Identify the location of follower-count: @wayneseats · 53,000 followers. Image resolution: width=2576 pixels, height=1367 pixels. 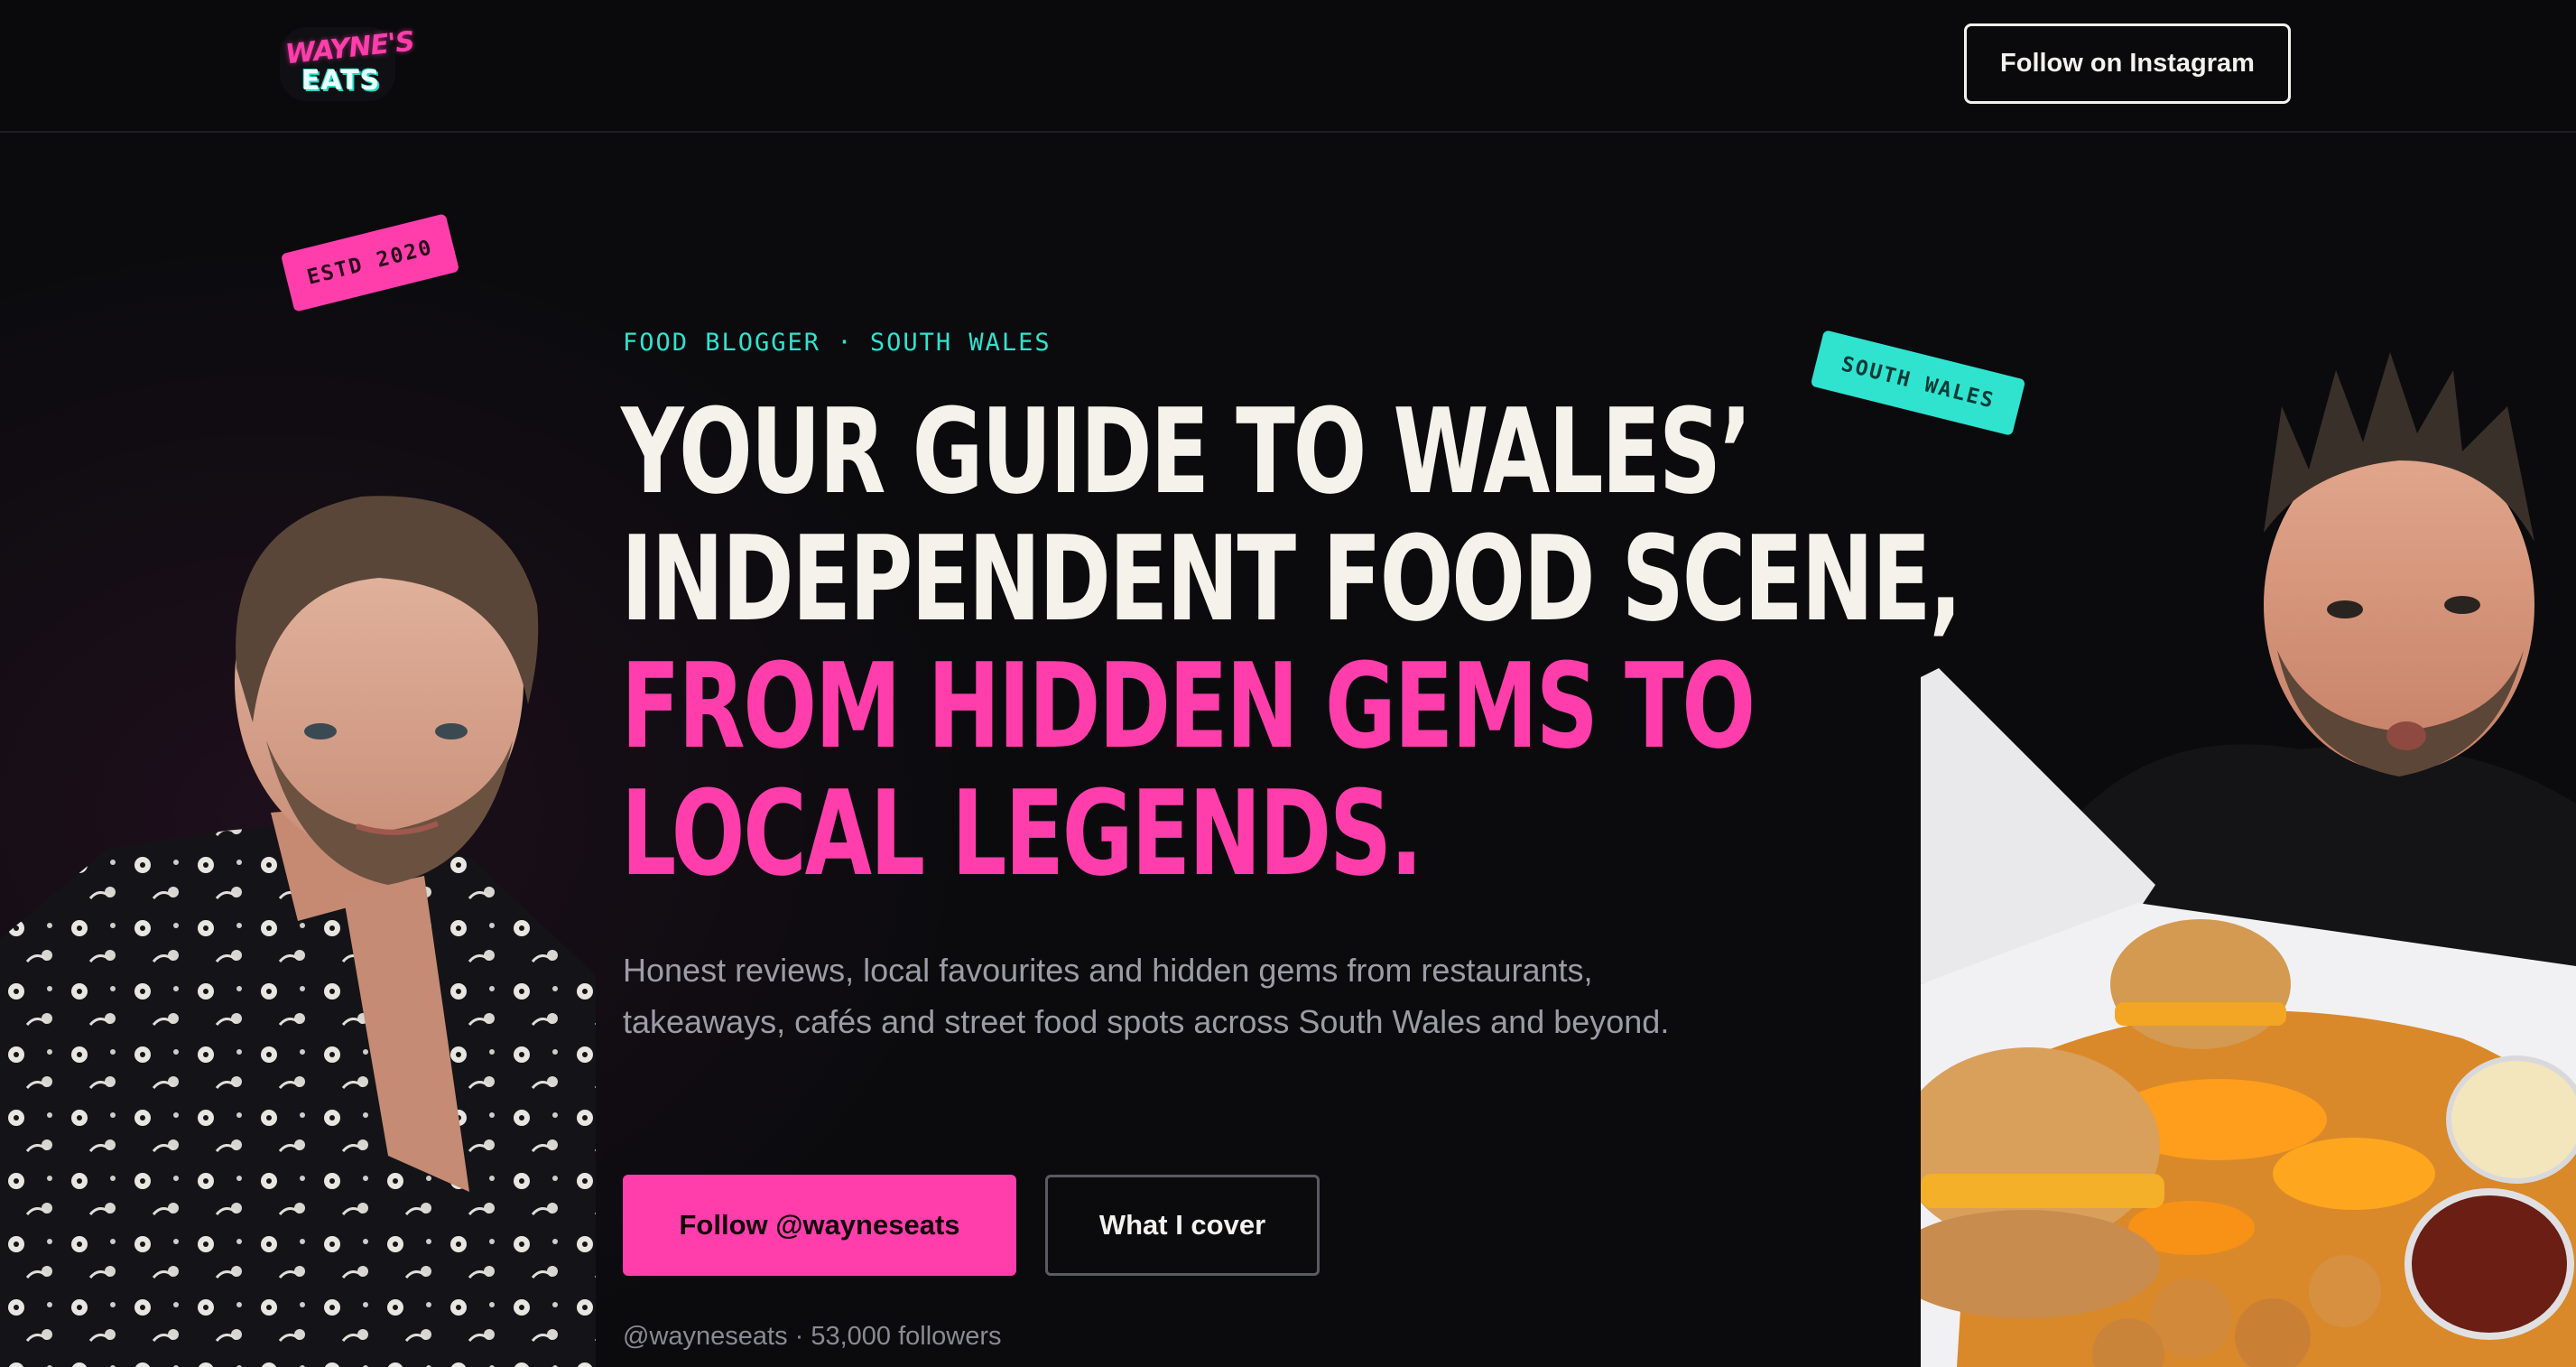
(812, 1336).